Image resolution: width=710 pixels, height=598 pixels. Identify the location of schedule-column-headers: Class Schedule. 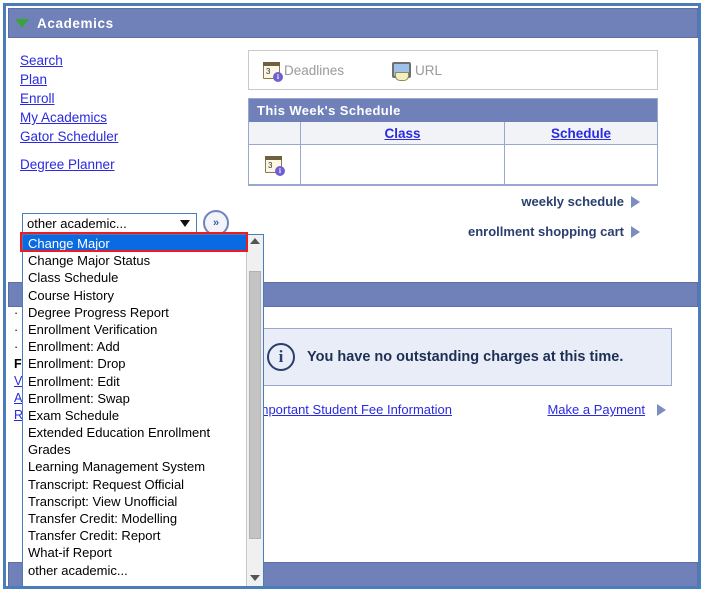
(453, 133).